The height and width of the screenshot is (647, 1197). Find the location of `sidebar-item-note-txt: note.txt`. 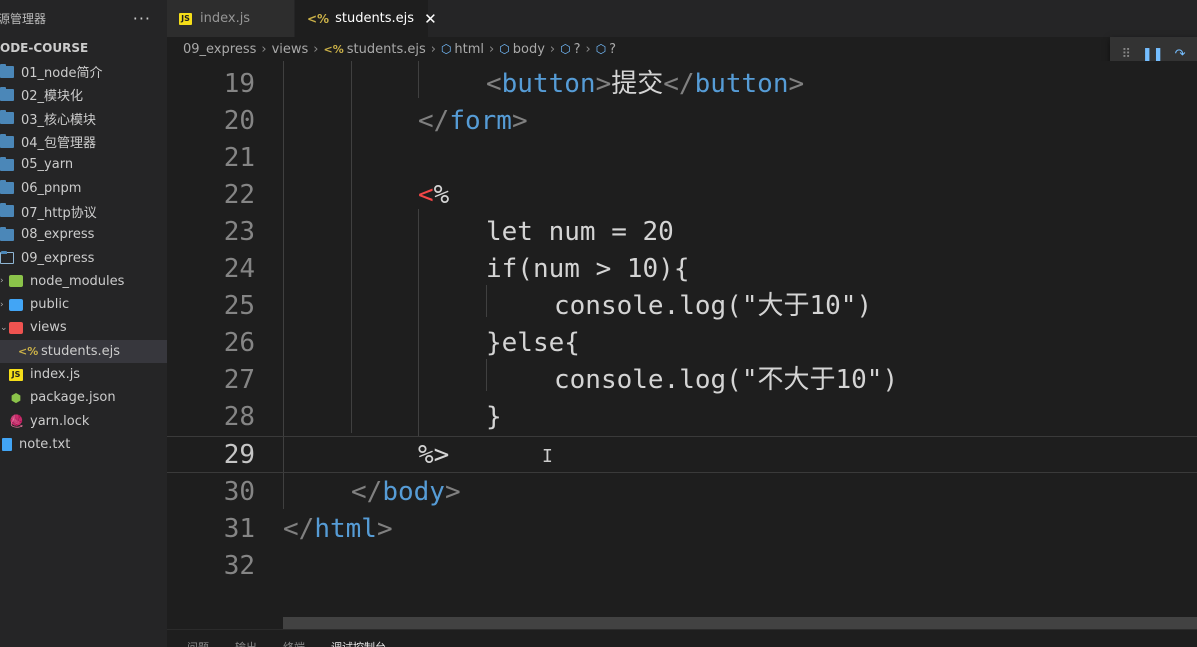

sidebar-item-note-txt: note.txt is located at coordinates (83, 444).